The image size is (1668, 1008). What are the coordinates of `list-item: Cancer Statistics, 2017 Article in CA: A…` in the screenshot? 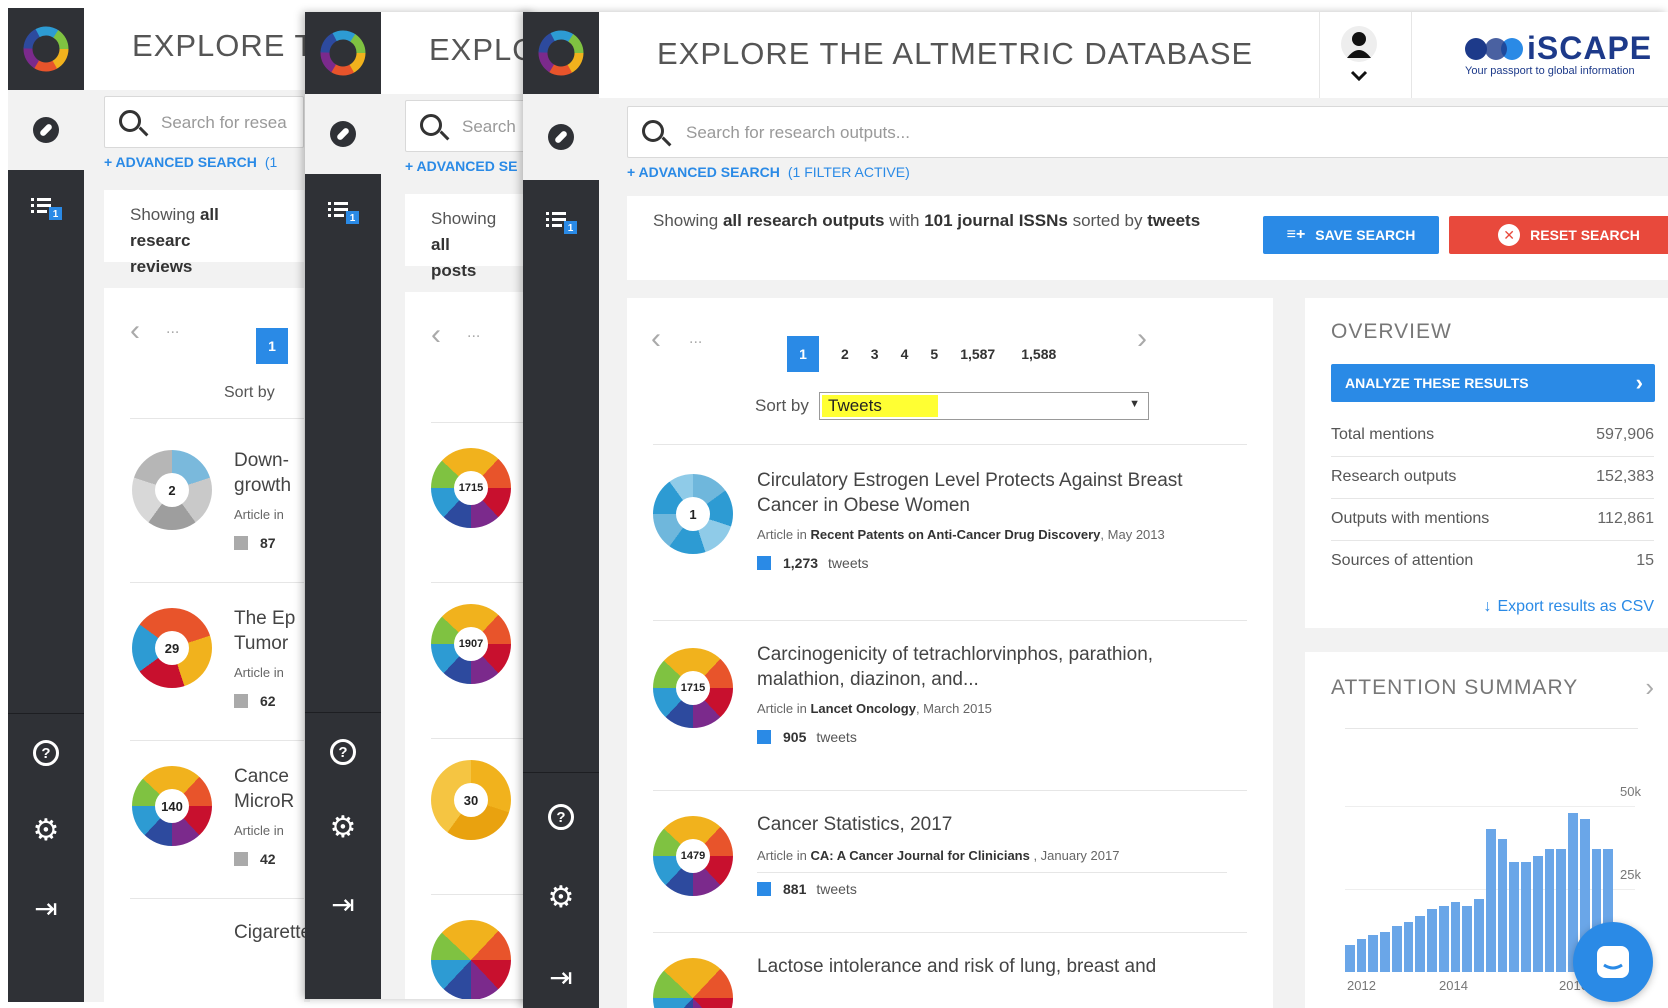 It's located at (992, 854).